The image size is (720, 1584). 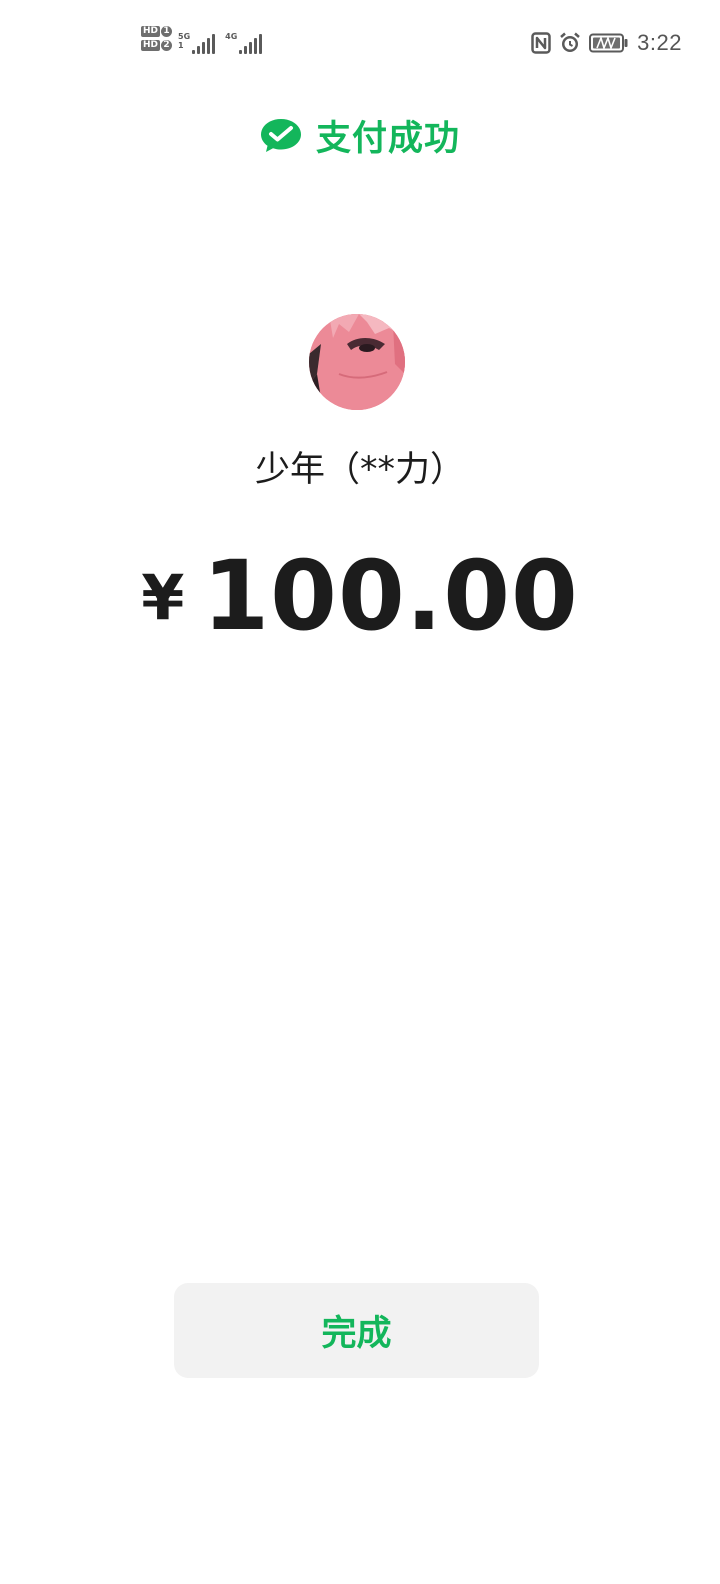 What do you see at coordinates (387, 139) in the screenshot?
I see `payment-success-title: 支付成功` at bounding box center [387, 139].